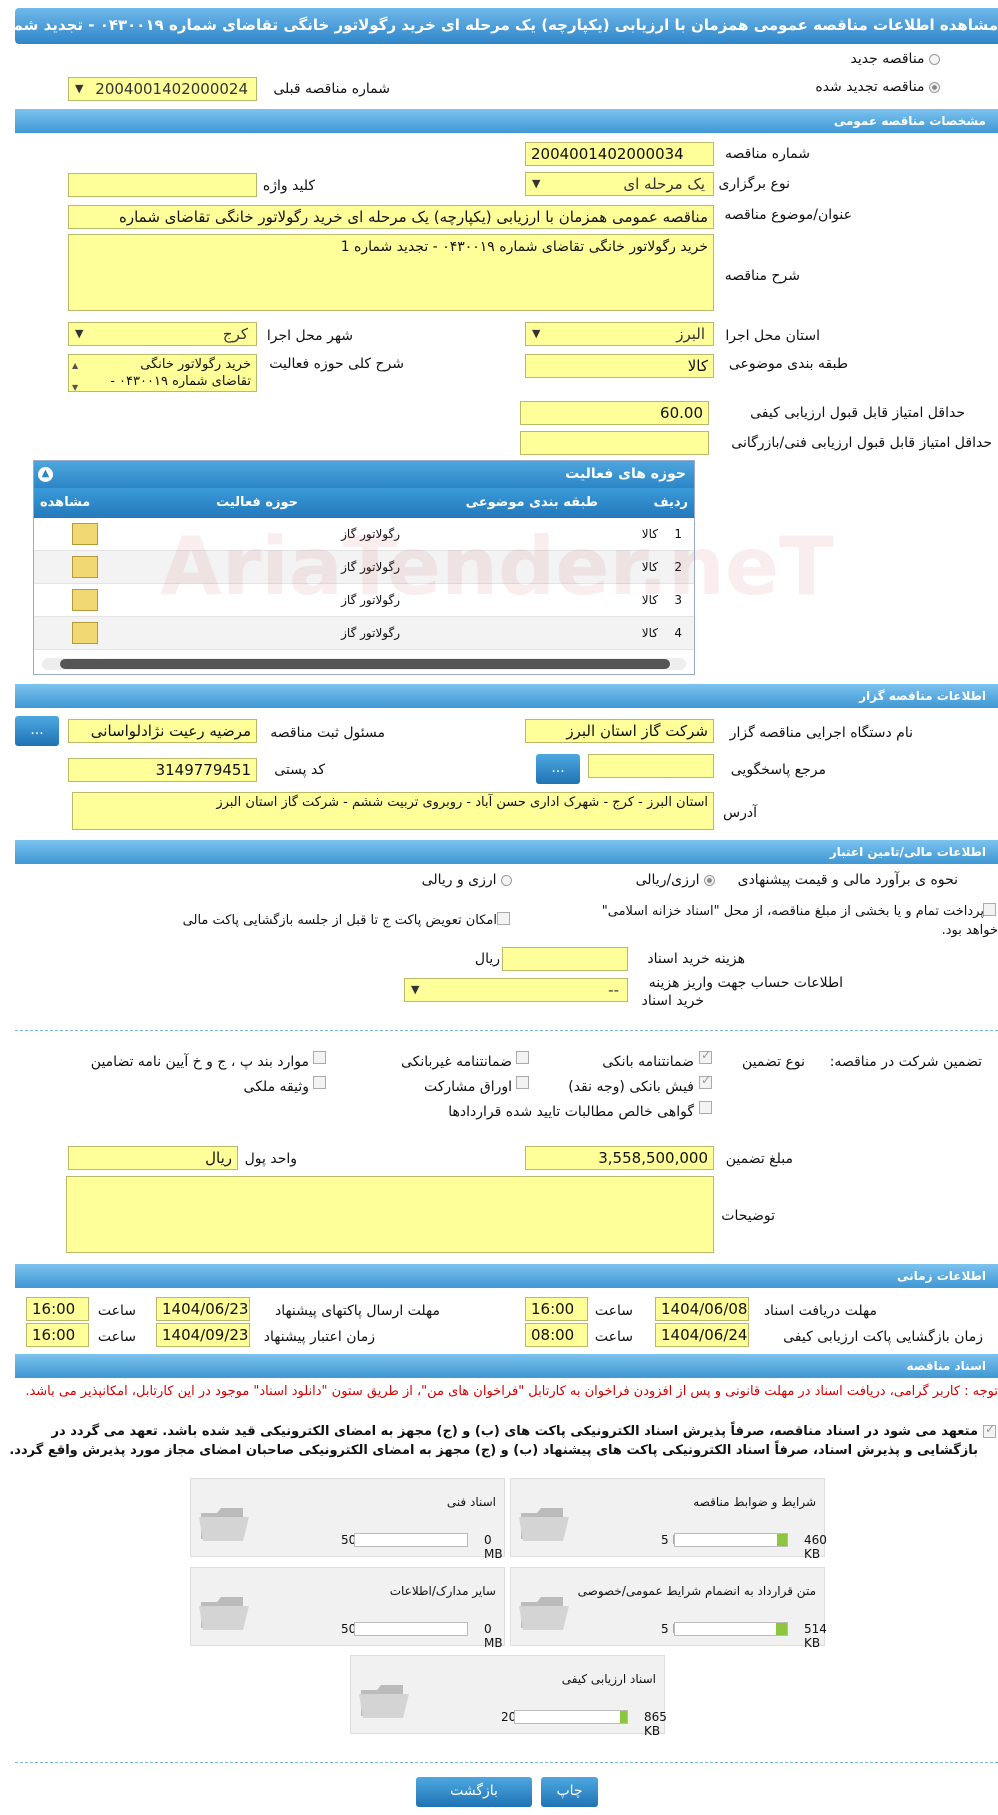 The image size is (998, 1815). I want to click on city-select: کرج ▼, so click(162, 334).